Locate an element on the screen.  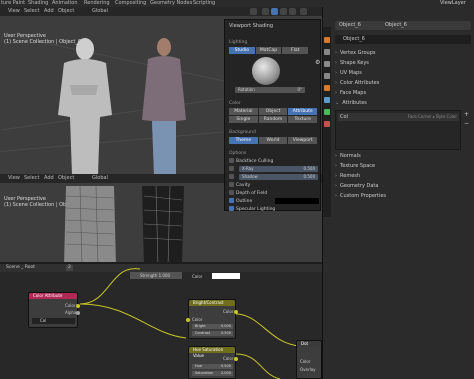
menu-select: Select is located at coordinates (31, 11).